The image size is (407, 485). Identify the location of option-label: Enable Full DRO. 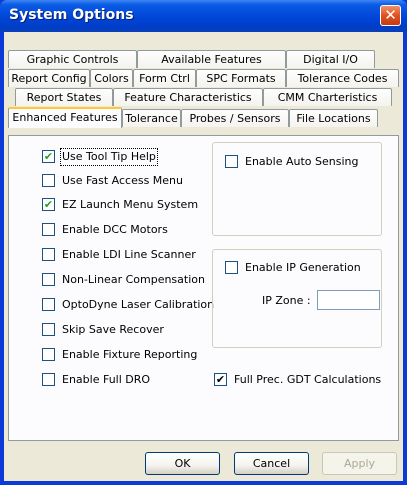
(106, 379).